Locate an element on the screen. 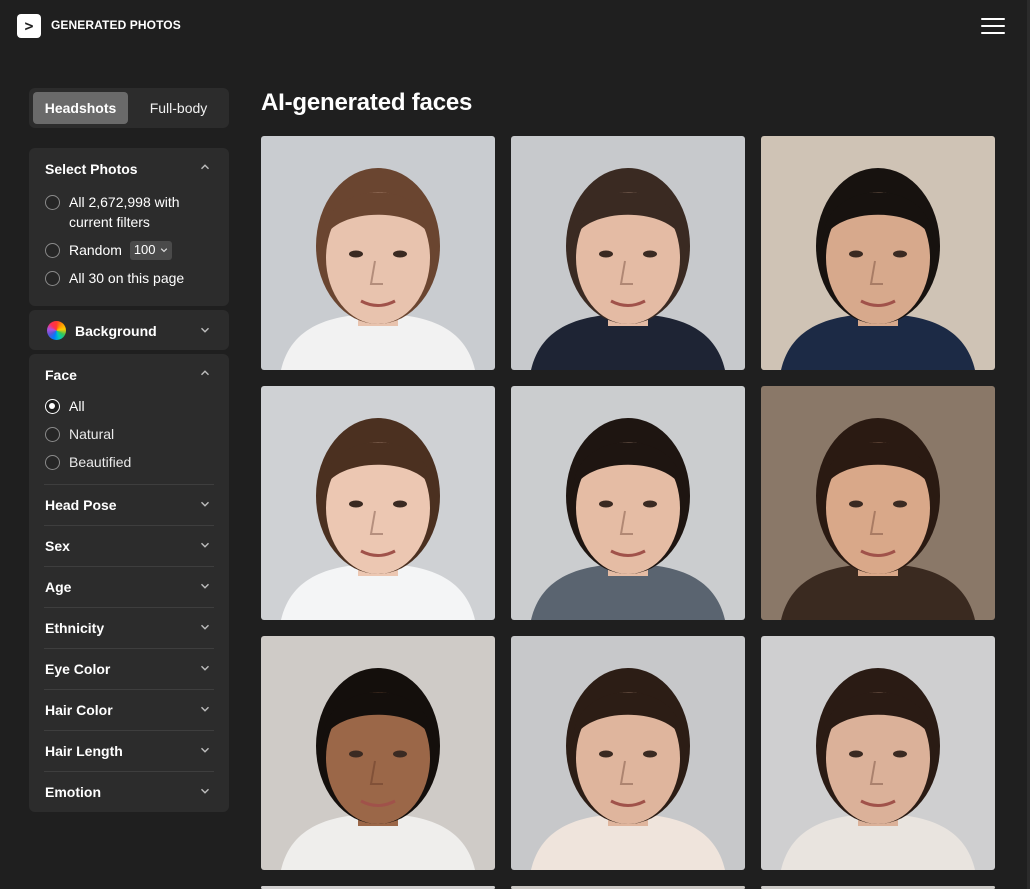  filter-label: Ethnicity is located at coordinates (75, 628).